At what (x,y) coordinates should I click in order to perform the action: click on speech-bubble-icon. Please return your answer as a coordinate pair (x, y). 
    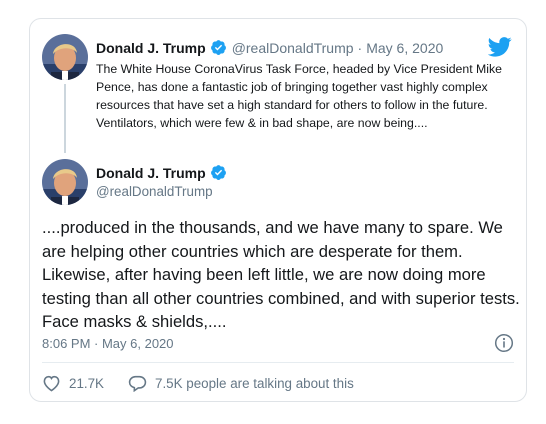
    Looking at the image, I should click on (137, 383).